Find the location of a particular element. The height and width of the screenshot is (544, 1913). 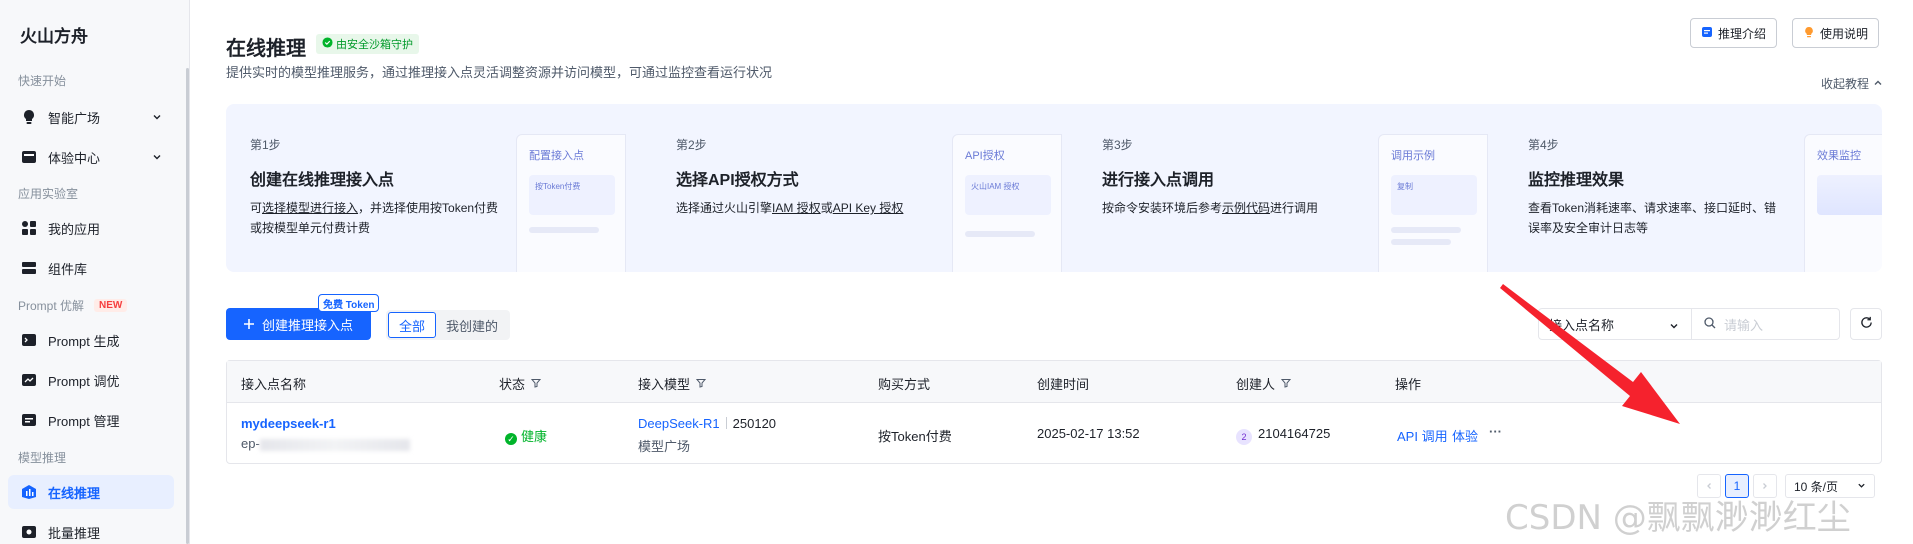

column-label: 状态 is located at coordinates (512, 384).